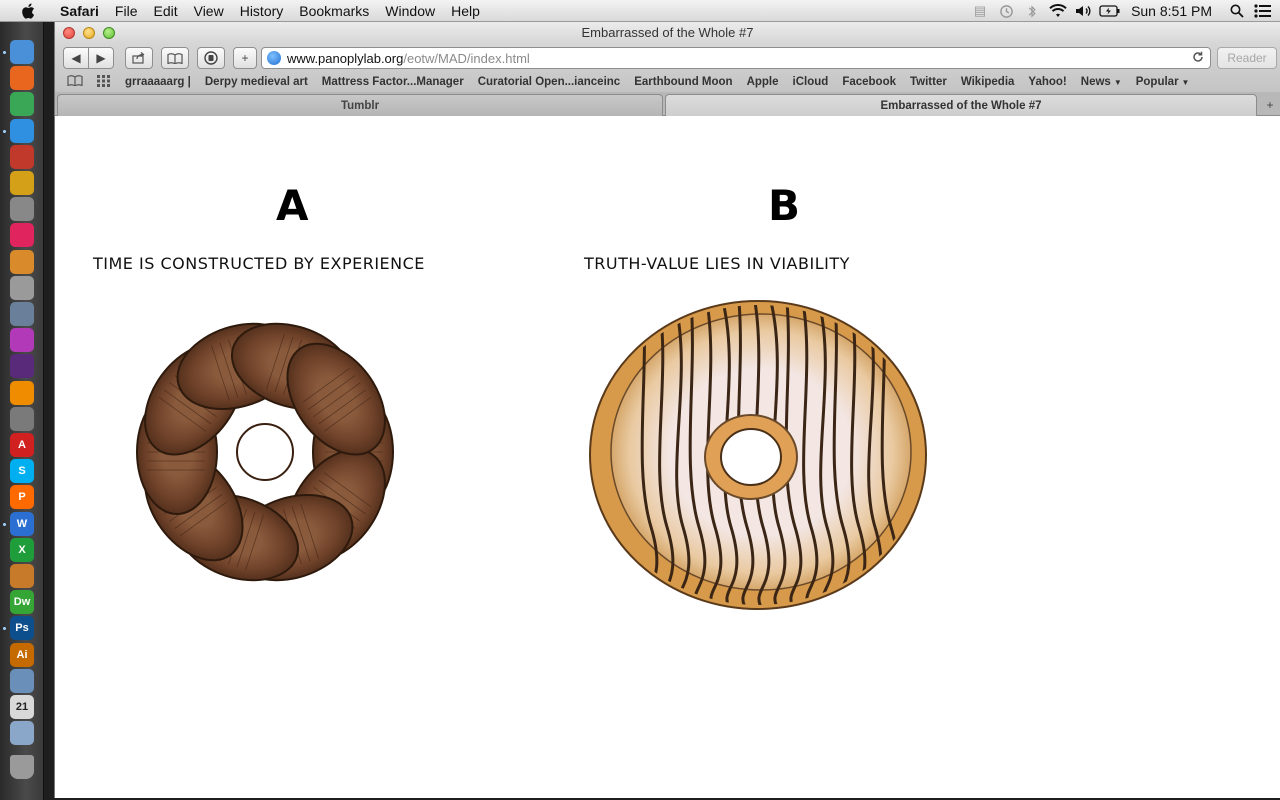 The height and width of the screenshot is (800, 1280). I want to click on menu-clock: Sun 8:51 PM, so click(1173, 11).